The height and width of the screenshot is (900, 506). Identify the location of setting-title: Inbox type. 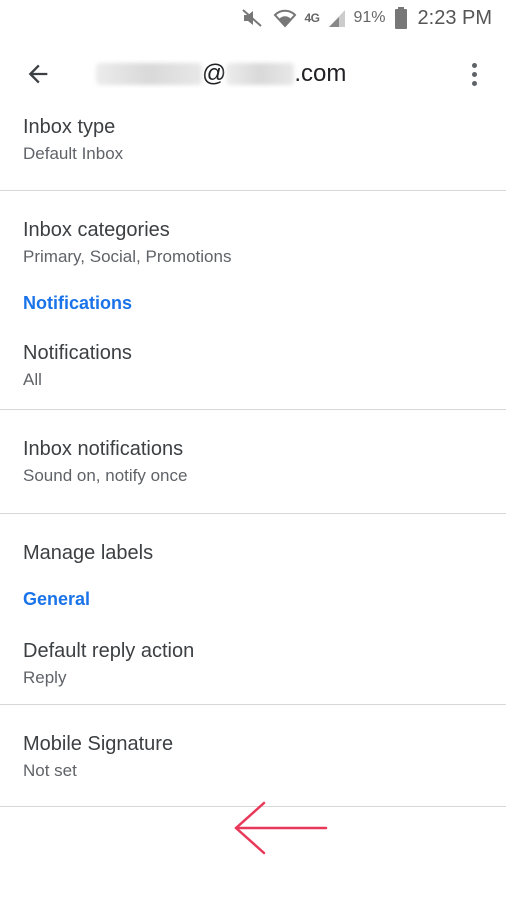
(69, 127).